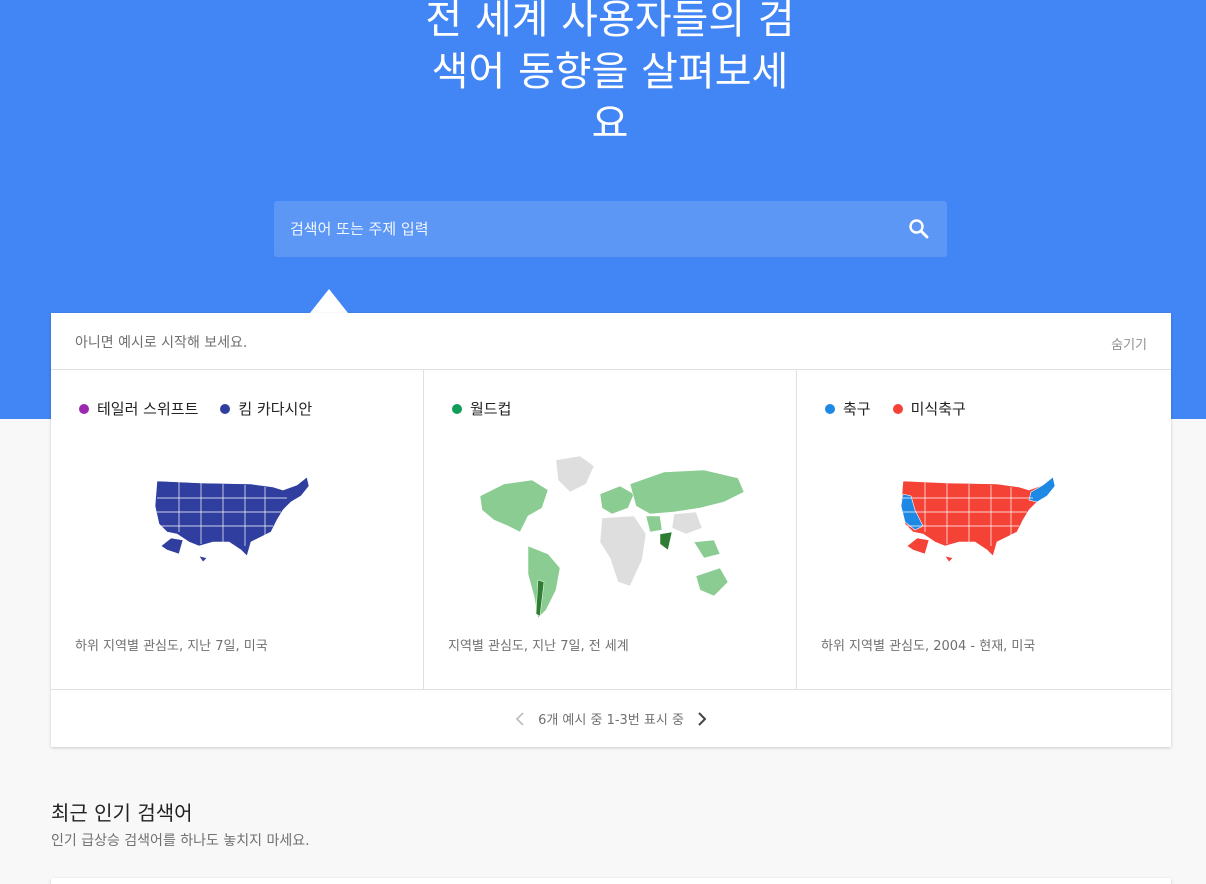 The image size is (1206, 884). I want to click on example-card: 테일러 스위프트 킴 카다시안 하위 지역별 관심도, 지난 7일, 미국, so click(237, 530).